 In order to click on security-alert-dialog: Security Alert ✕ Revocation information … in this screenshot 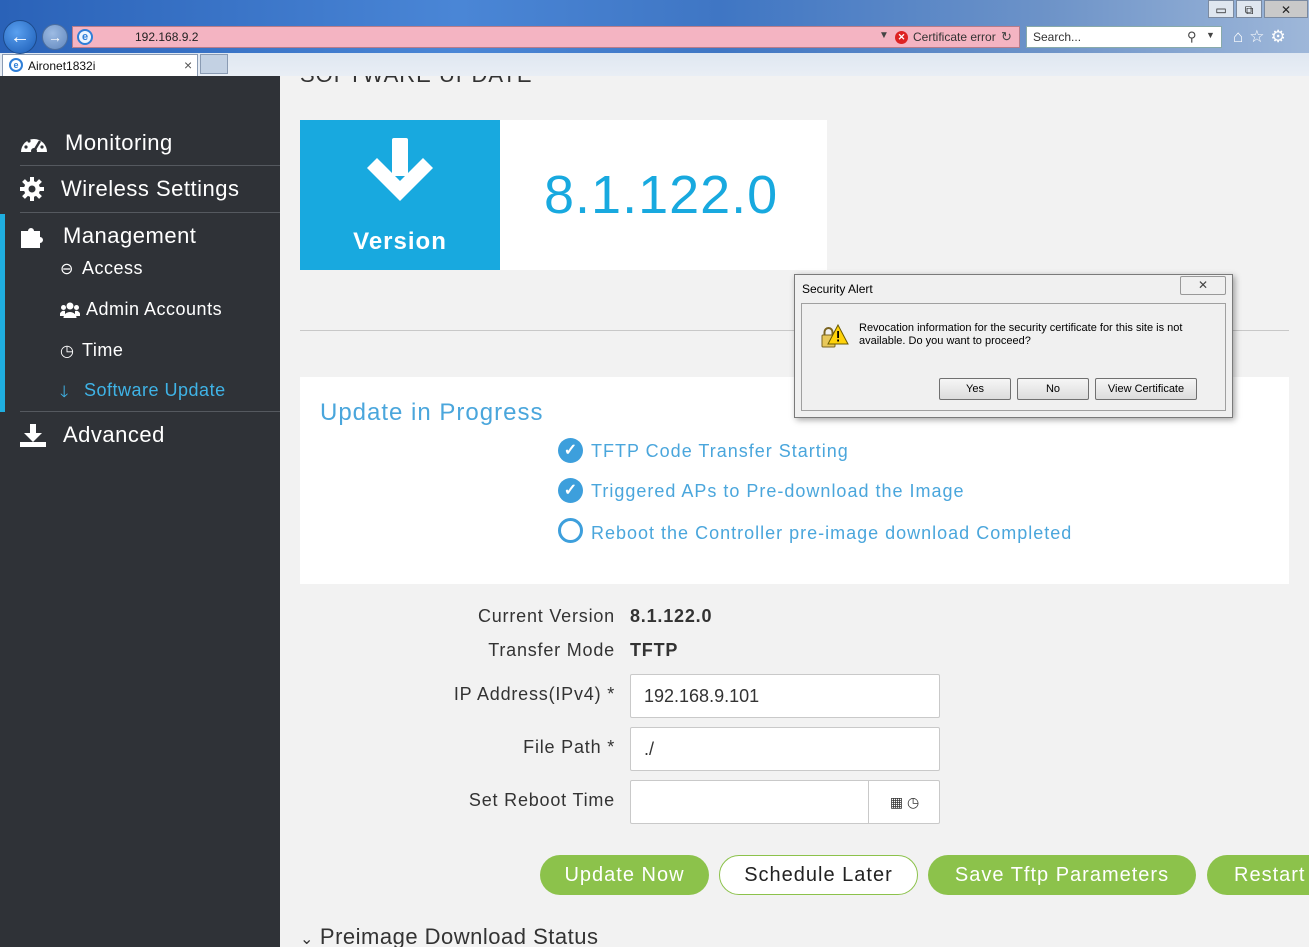, I will do `click(1013, 346)`.